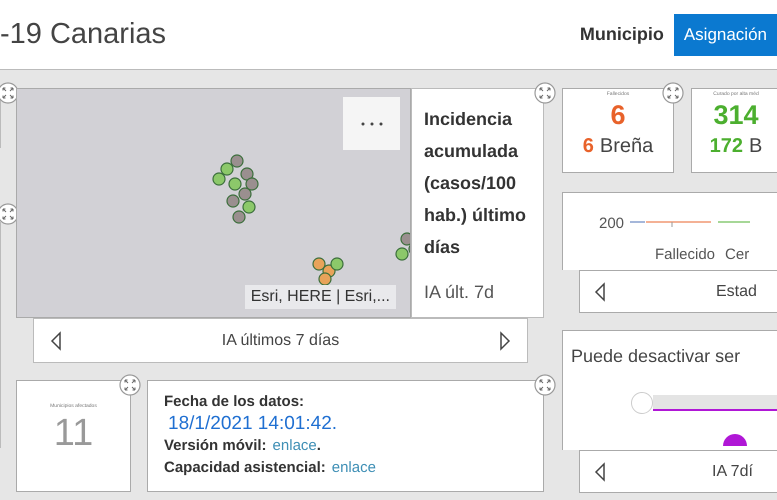 The image size is (777, 500). I want to click on chart-nav-label: Estad, so click(736, 292).